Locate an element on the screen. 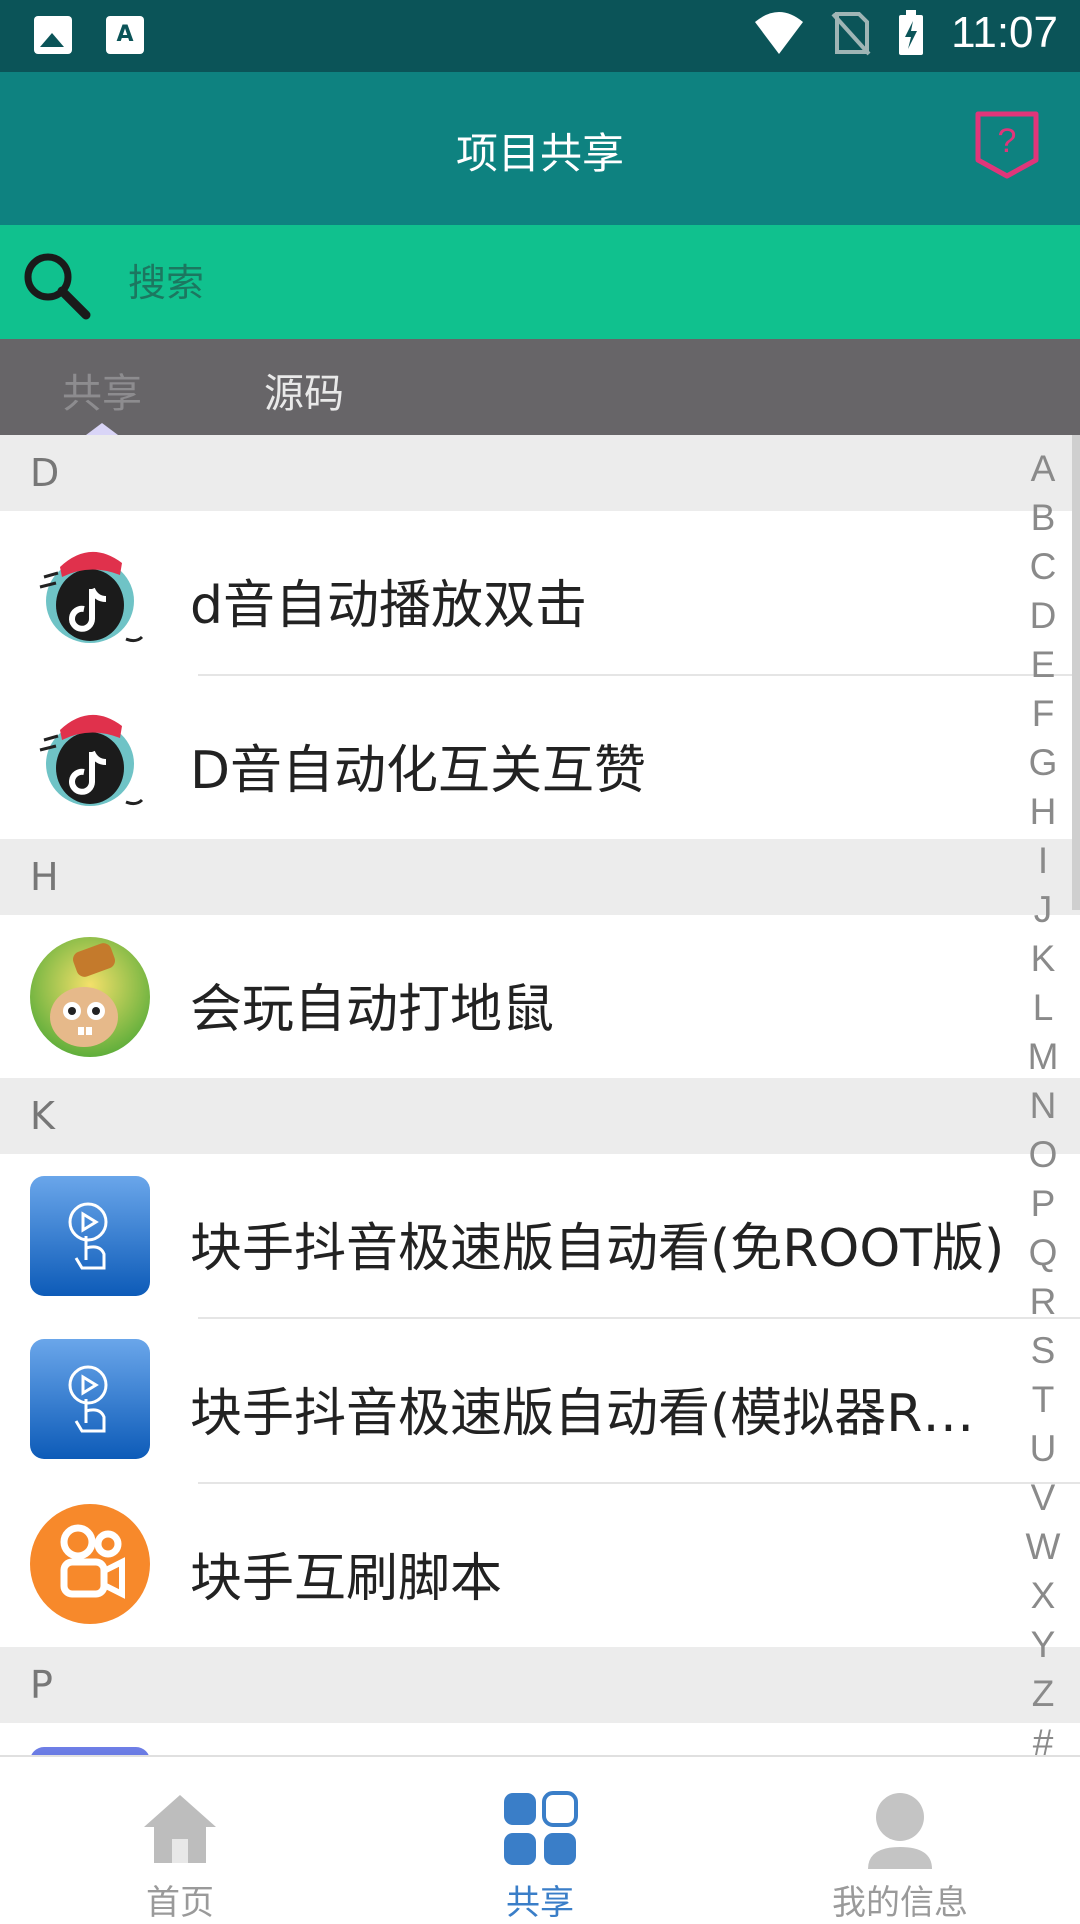 This screenshot has width=1080, height=1924. index-letter-f: F is located at coordinates (1043, 714).